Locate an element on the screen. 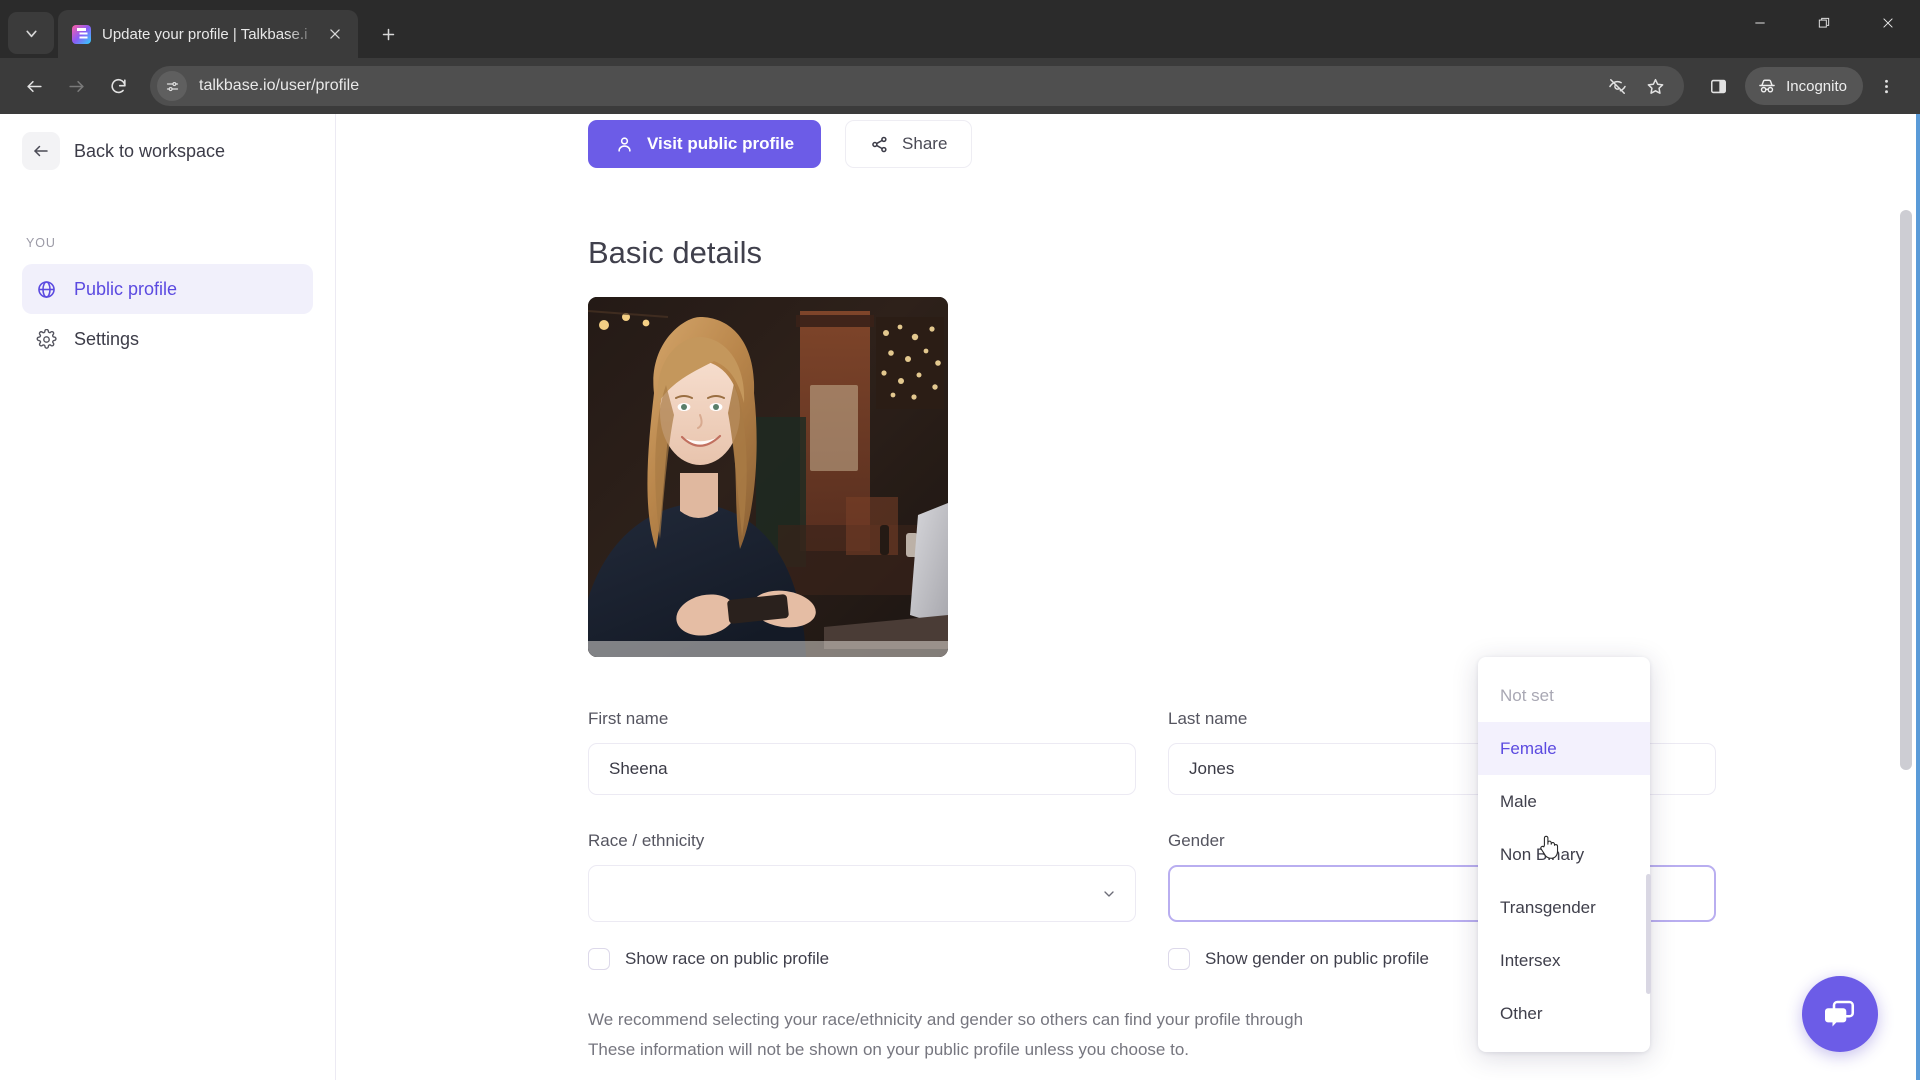  sidebar-section-label: YOU is located at coordinates (41, 243).